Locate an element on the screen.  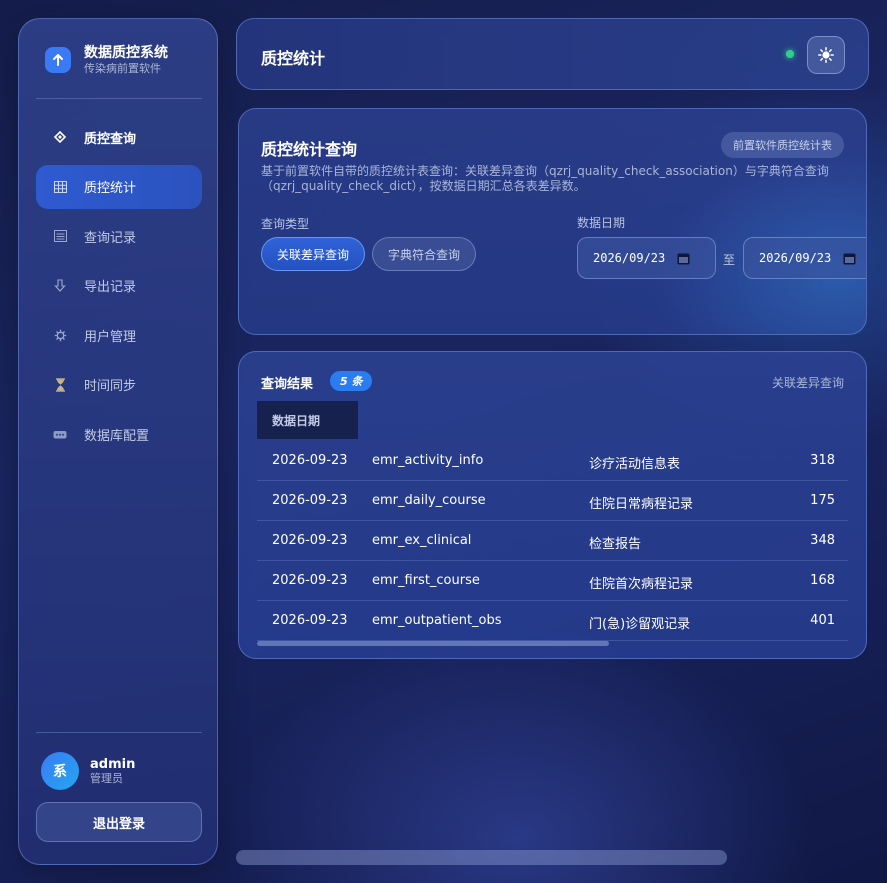
list-icon is located at coordinates (60, 236).